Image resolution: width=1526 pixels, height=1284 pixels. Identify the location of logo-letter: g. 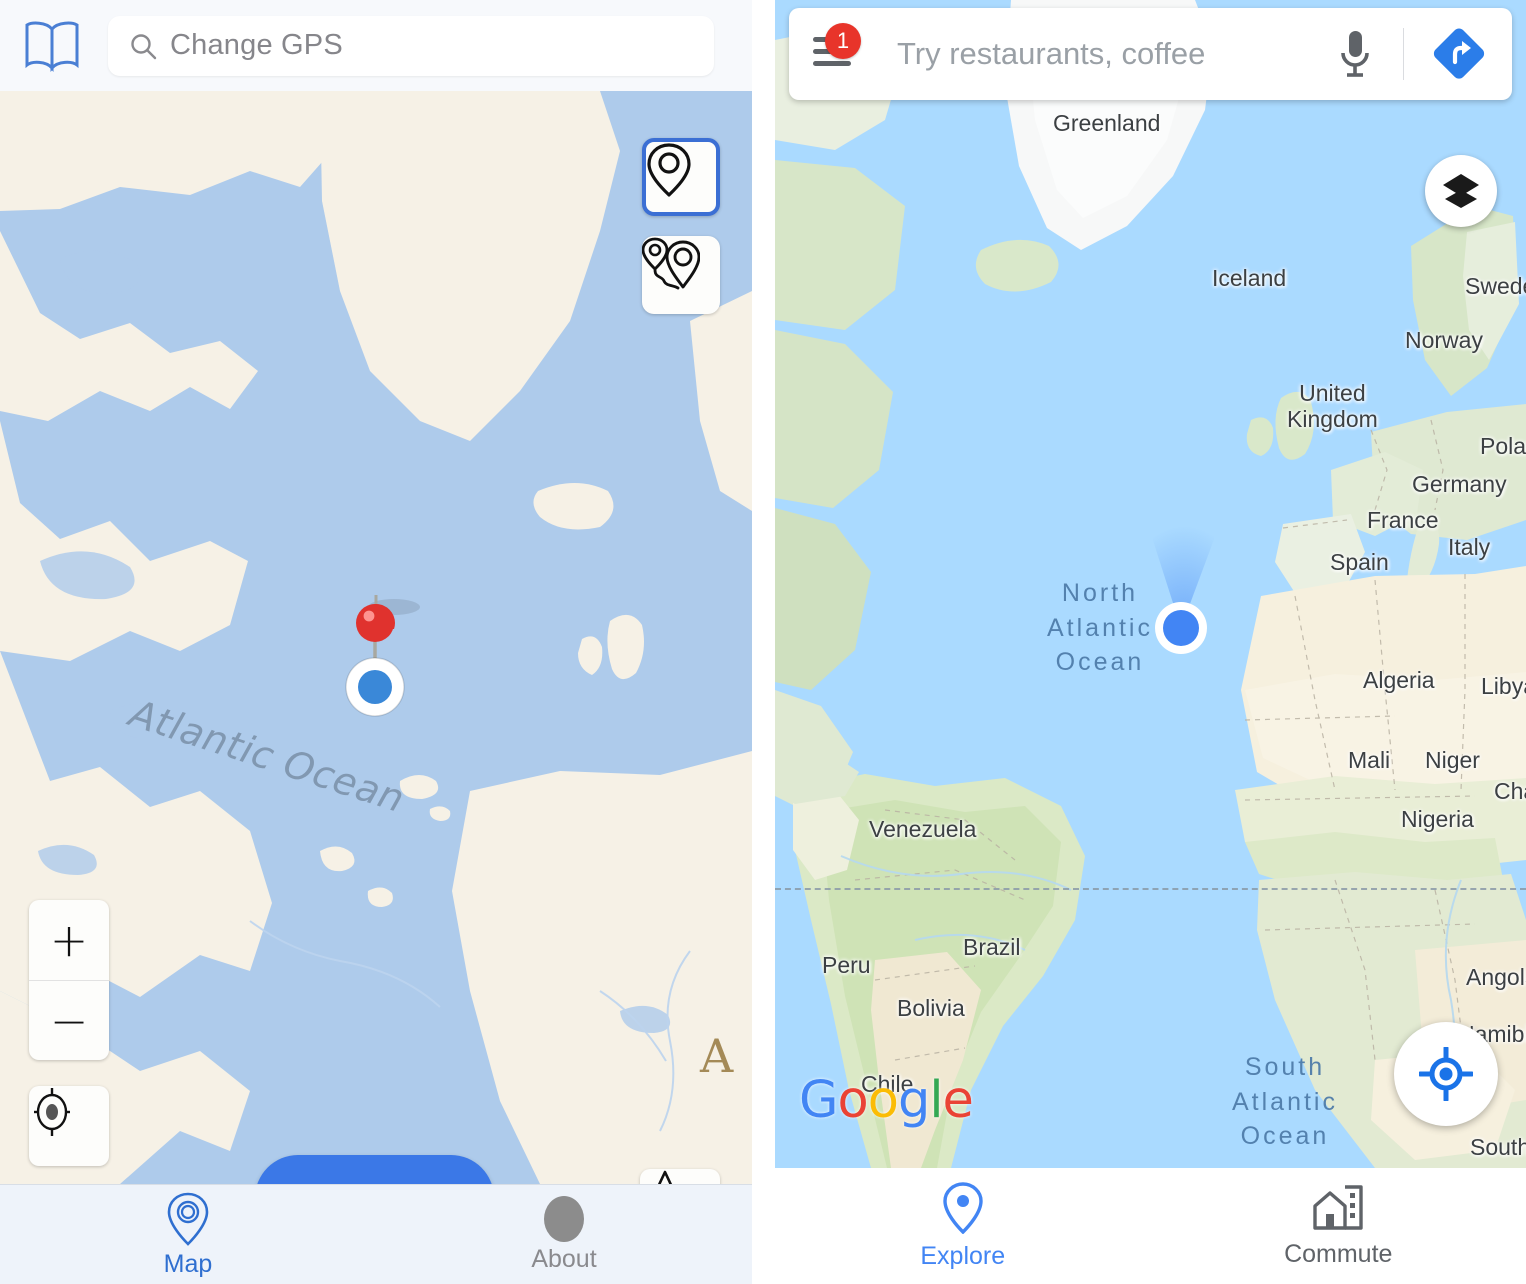
(913, 1100).